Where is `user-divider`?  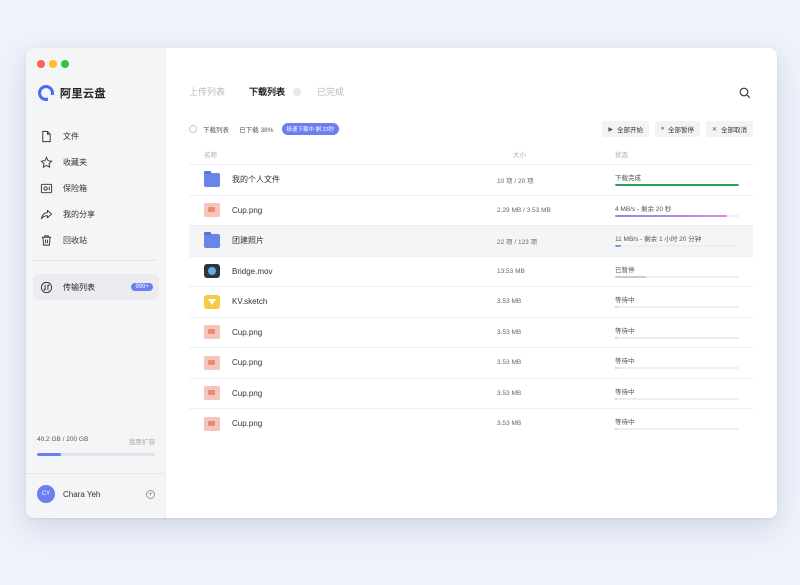
user-divider is located at coordinates (95, 473).